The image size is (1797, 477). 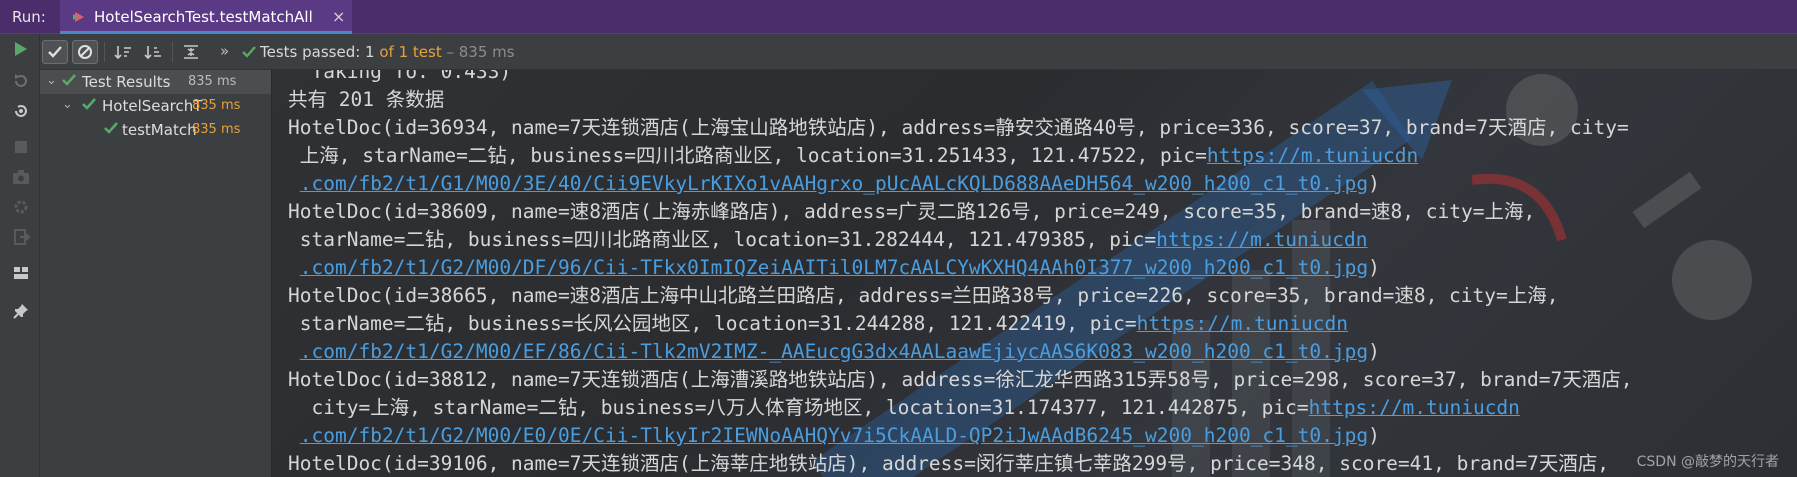 What do you see at coordinates (478, 52) in the screenshot?
I see `status-duration: – 835 ms` at bounding box center [478, 52].